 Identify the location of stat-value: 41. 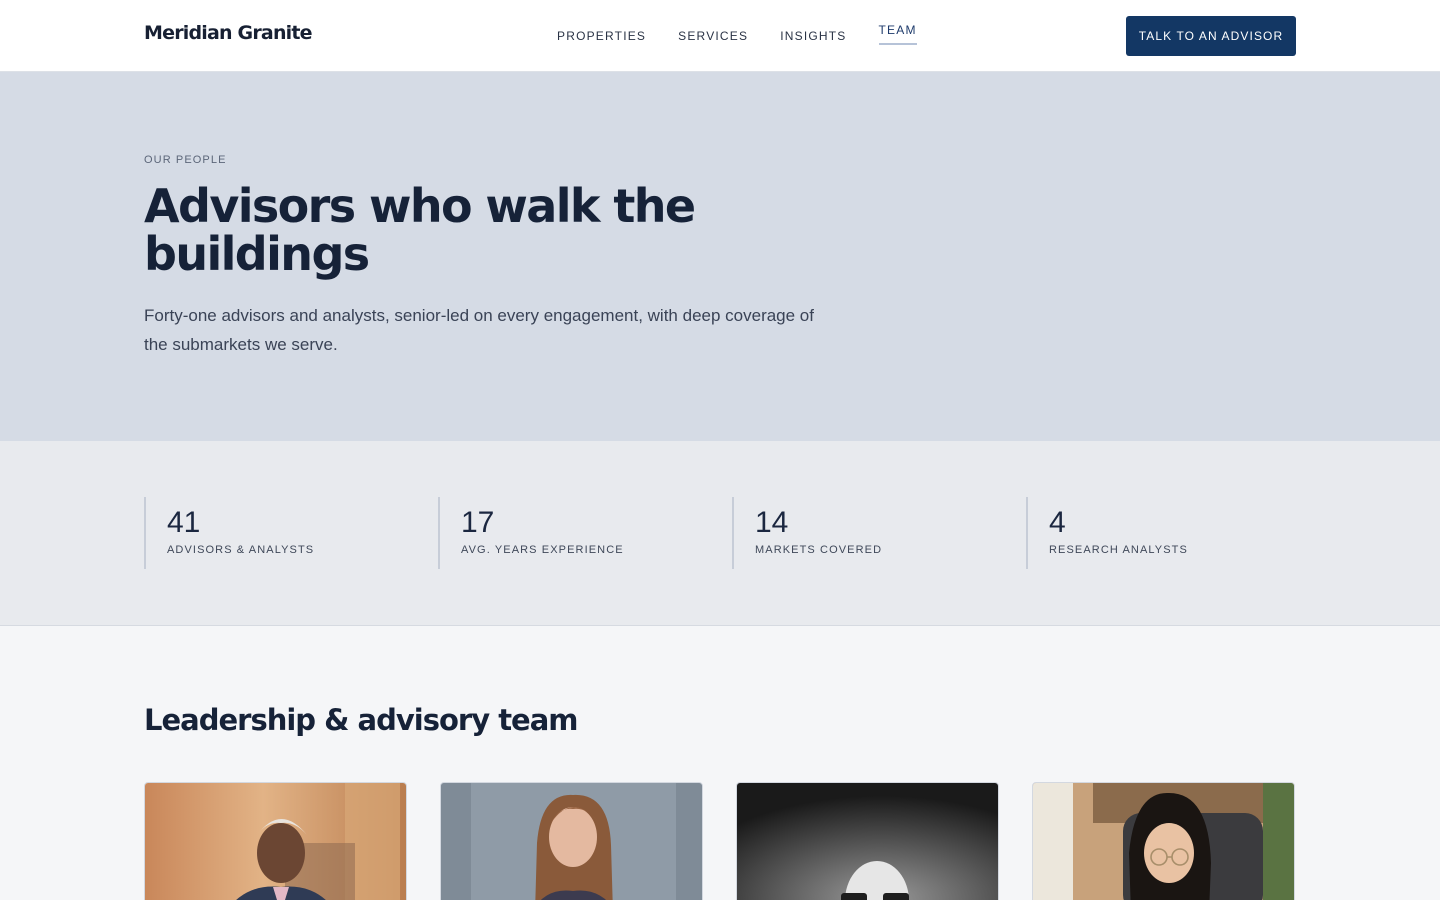
(184, 522).